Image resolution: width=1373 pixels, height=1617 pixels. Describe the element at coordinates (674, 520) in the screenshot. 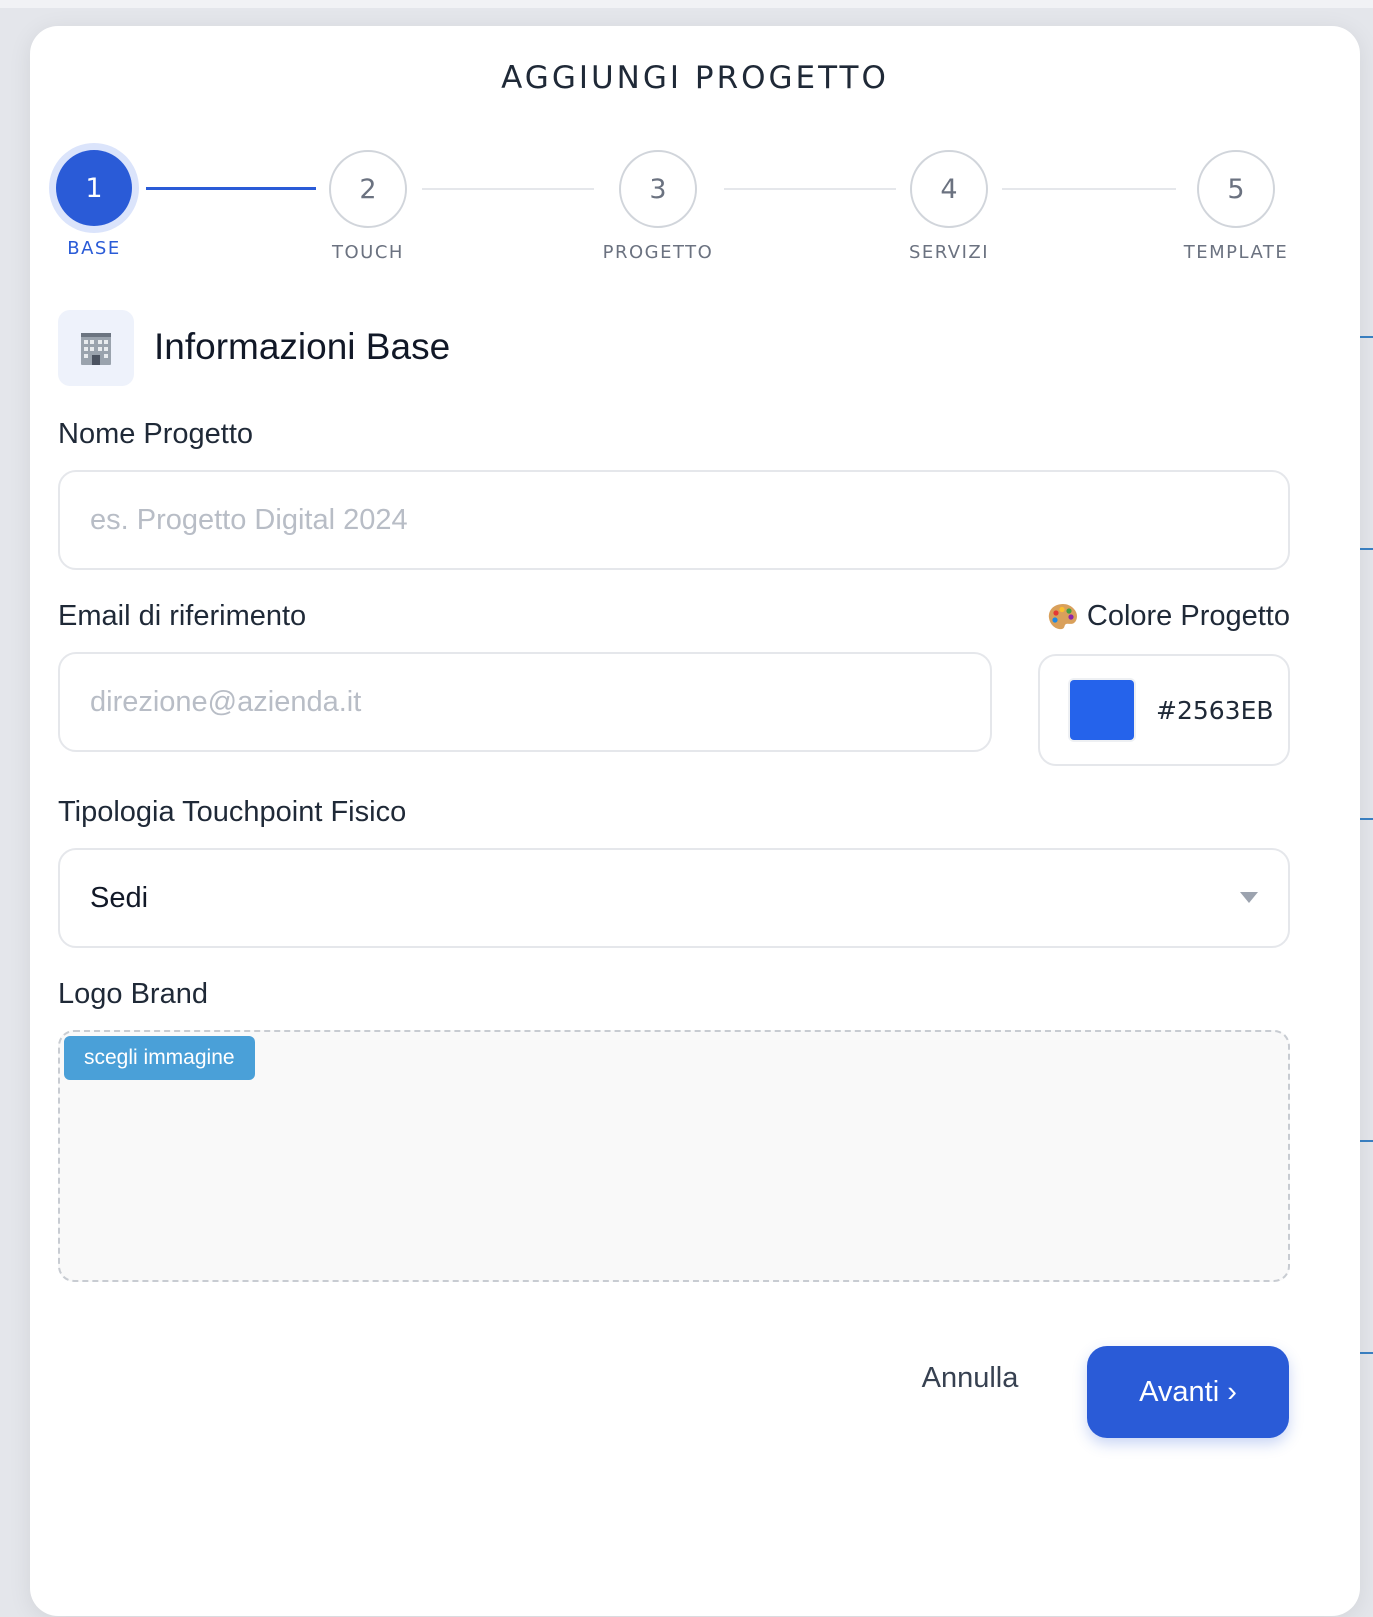

I see `project-name-input` at that location.